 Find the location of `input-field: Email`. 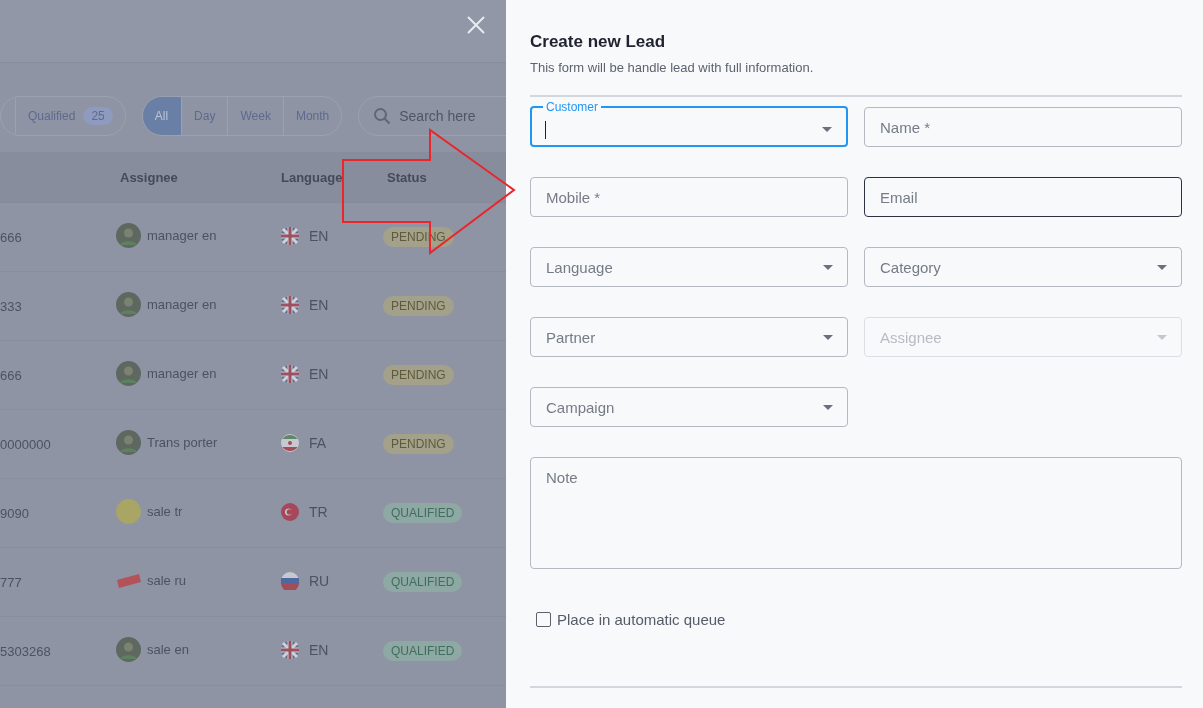

input-field: Email is located at coordinates (1023, 197).